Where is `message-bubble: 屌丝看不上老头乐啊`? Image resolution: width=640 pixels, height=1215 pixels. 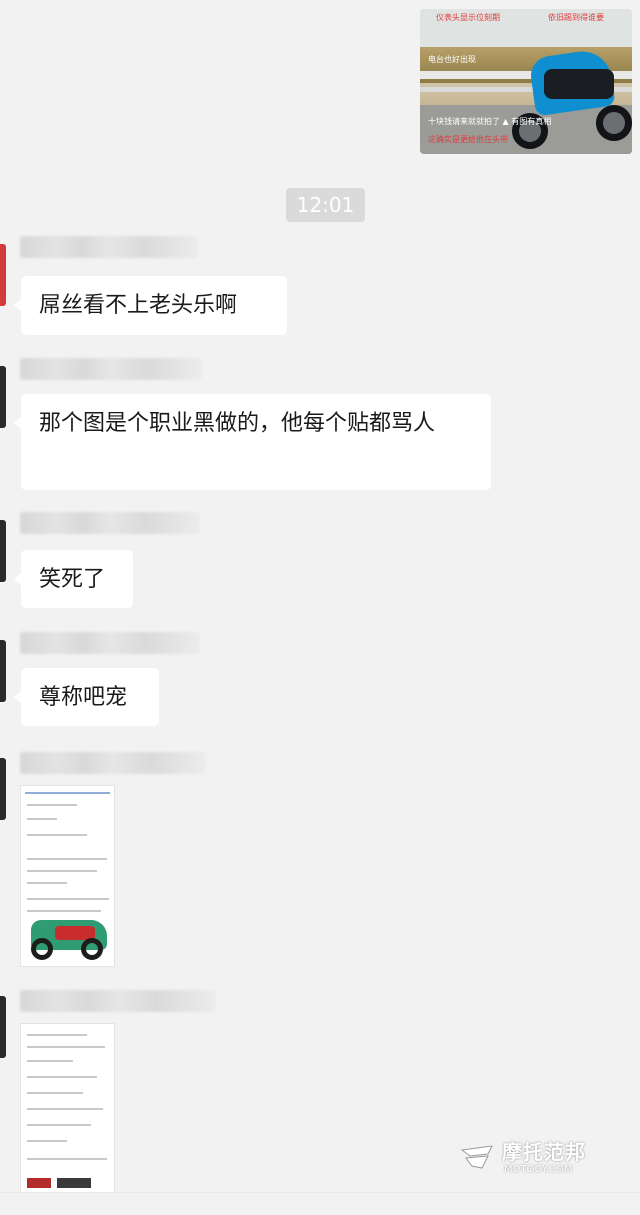 message-bubble: 屌丝看不上老头乐啊 is located at coordinates (150, 305).